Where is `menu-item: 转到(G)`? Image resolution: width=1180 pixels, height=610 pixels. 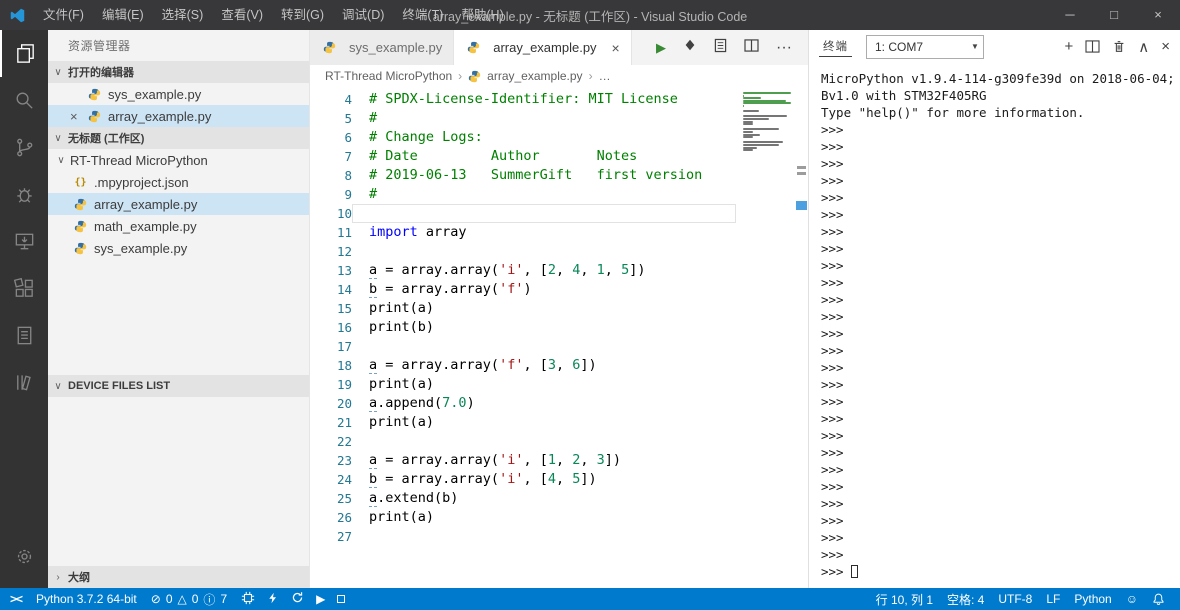
menu-item: 转到(G) is located at coordinates (302, 15).